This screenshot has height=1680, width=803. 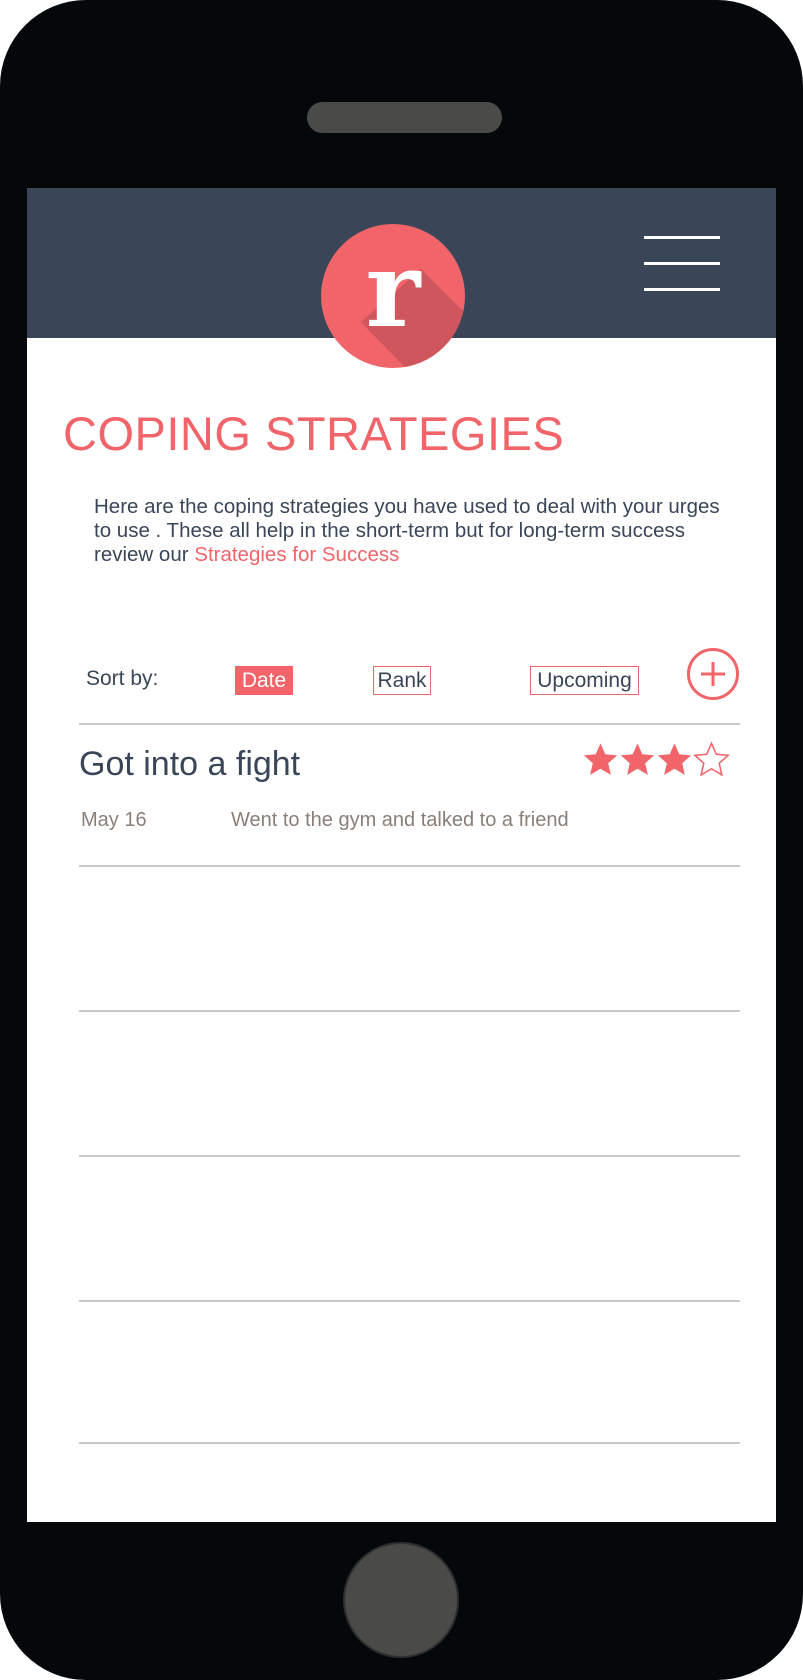 What do you see at coordinates (296, 554) in the screenshot?
I see `strategies-for-success-link: Strategies for Success` at bounding box center [296, 554].